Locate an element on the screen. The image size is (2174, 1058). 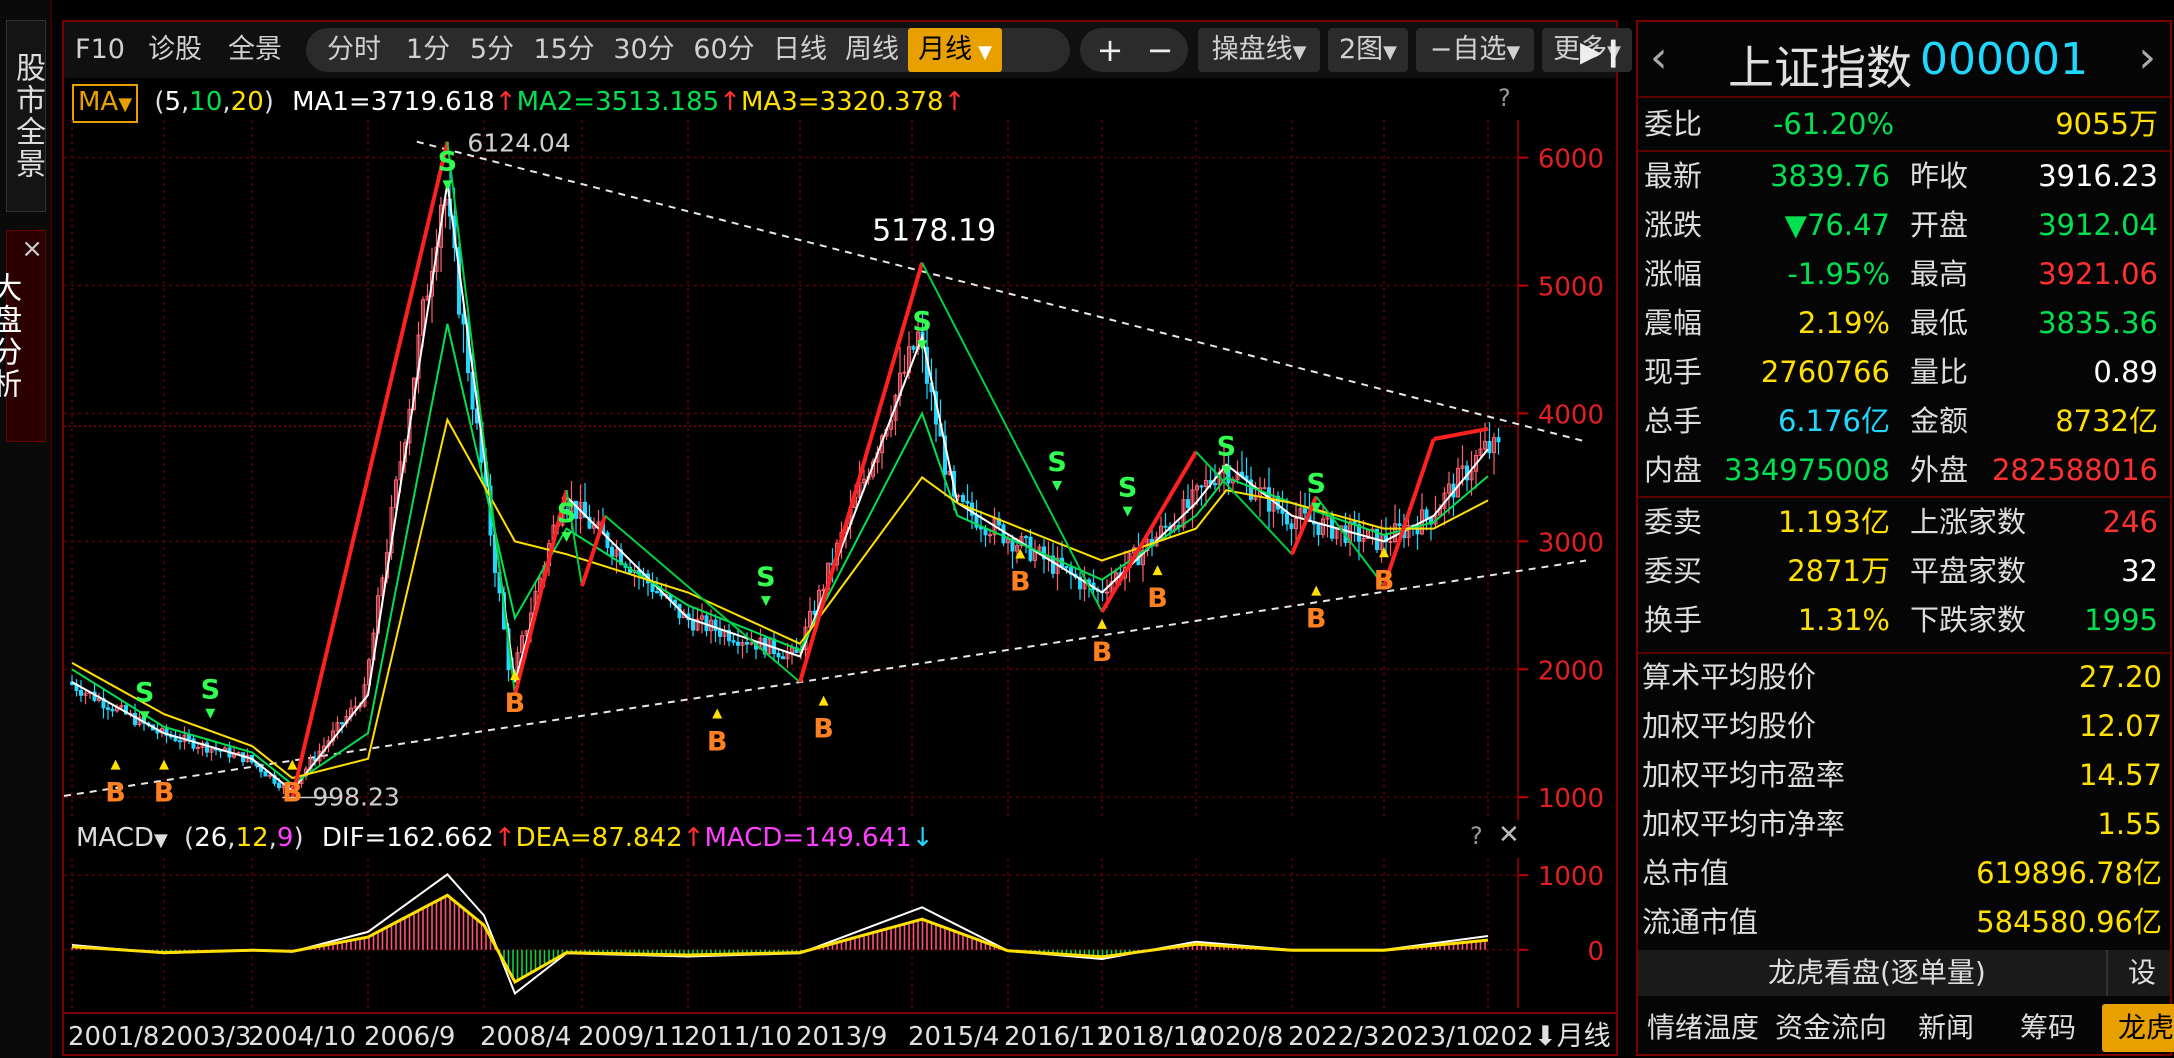
market-stat-row: 流通市值 584580.96亿 is located at coordinates (1902, 922).